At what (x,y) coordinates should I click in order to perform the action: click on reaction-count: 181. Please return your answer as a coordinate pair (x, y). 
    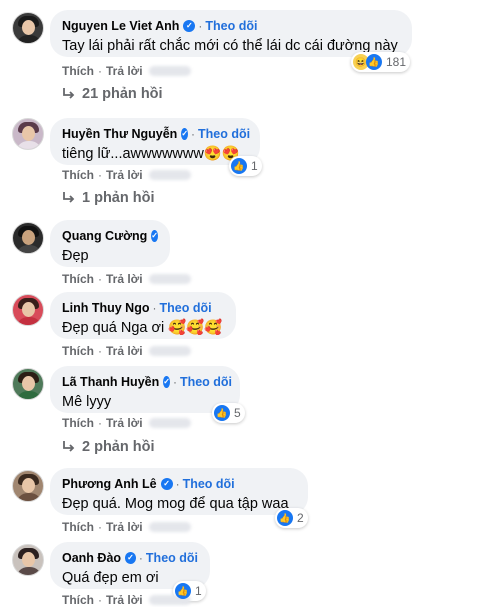
    Looking at the image, I should click on (396, 62).